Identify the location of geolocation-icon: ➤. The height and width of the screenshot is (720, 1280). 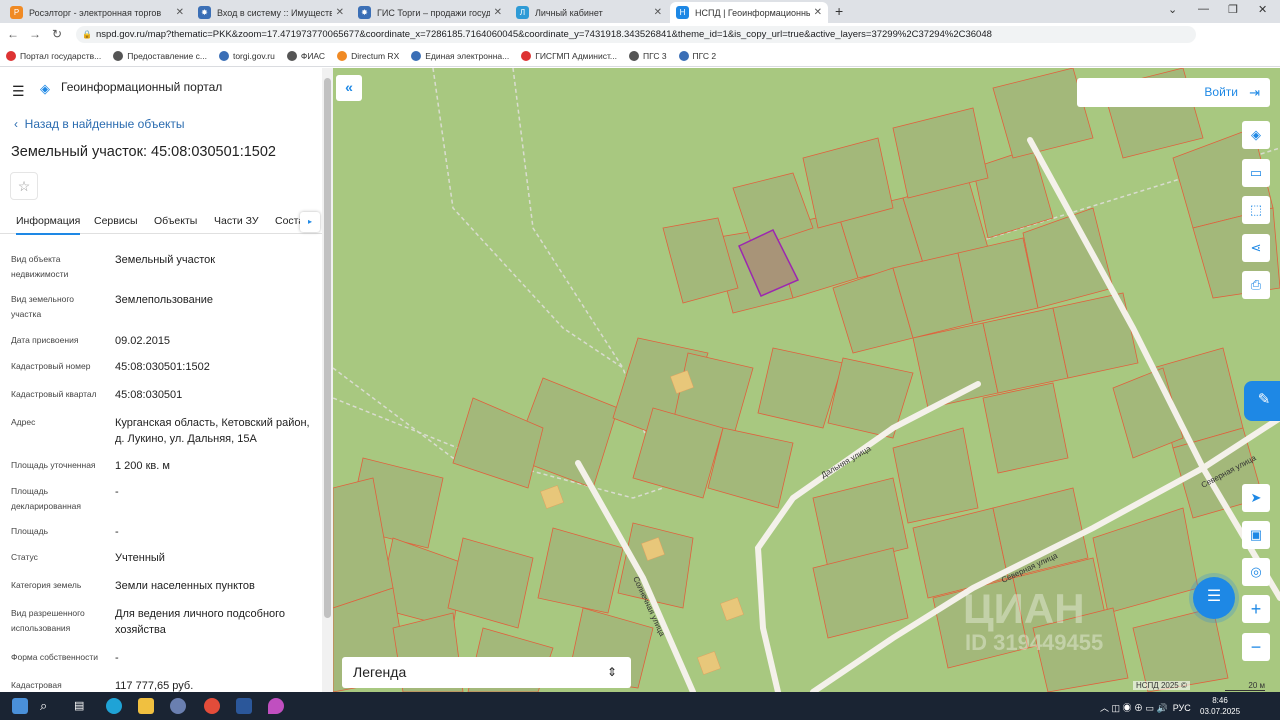
(1256, 498).